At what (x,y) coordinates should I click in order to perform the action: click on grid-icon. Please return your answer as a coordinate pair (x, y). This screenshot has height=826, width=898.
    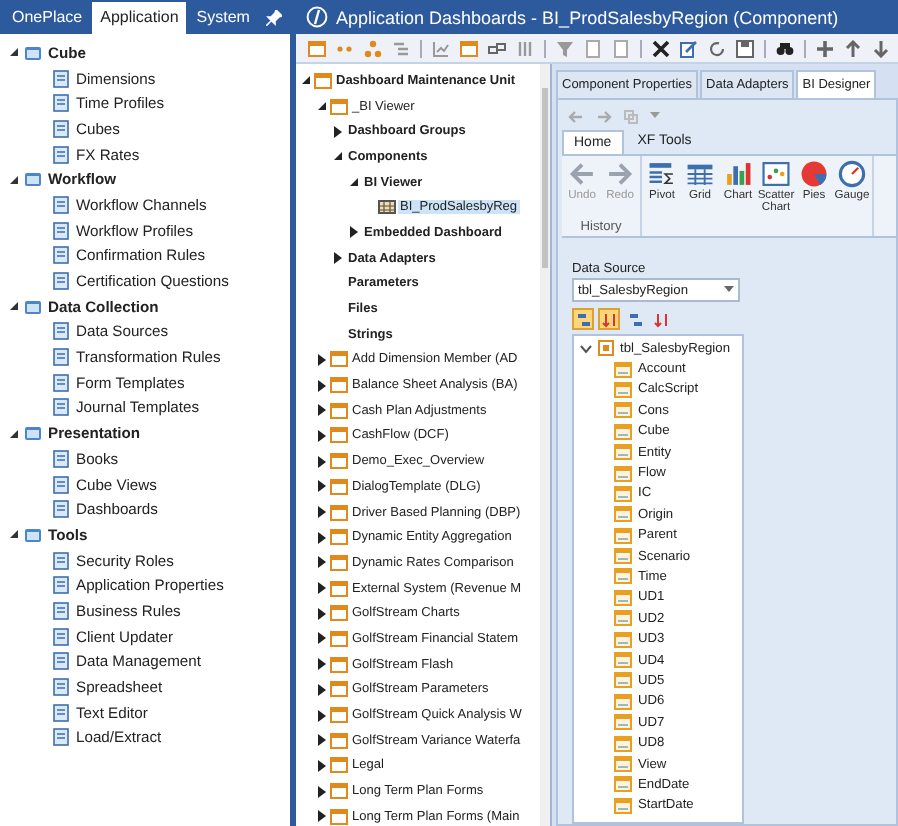
    Looking at the image, I should click on (700, 174).